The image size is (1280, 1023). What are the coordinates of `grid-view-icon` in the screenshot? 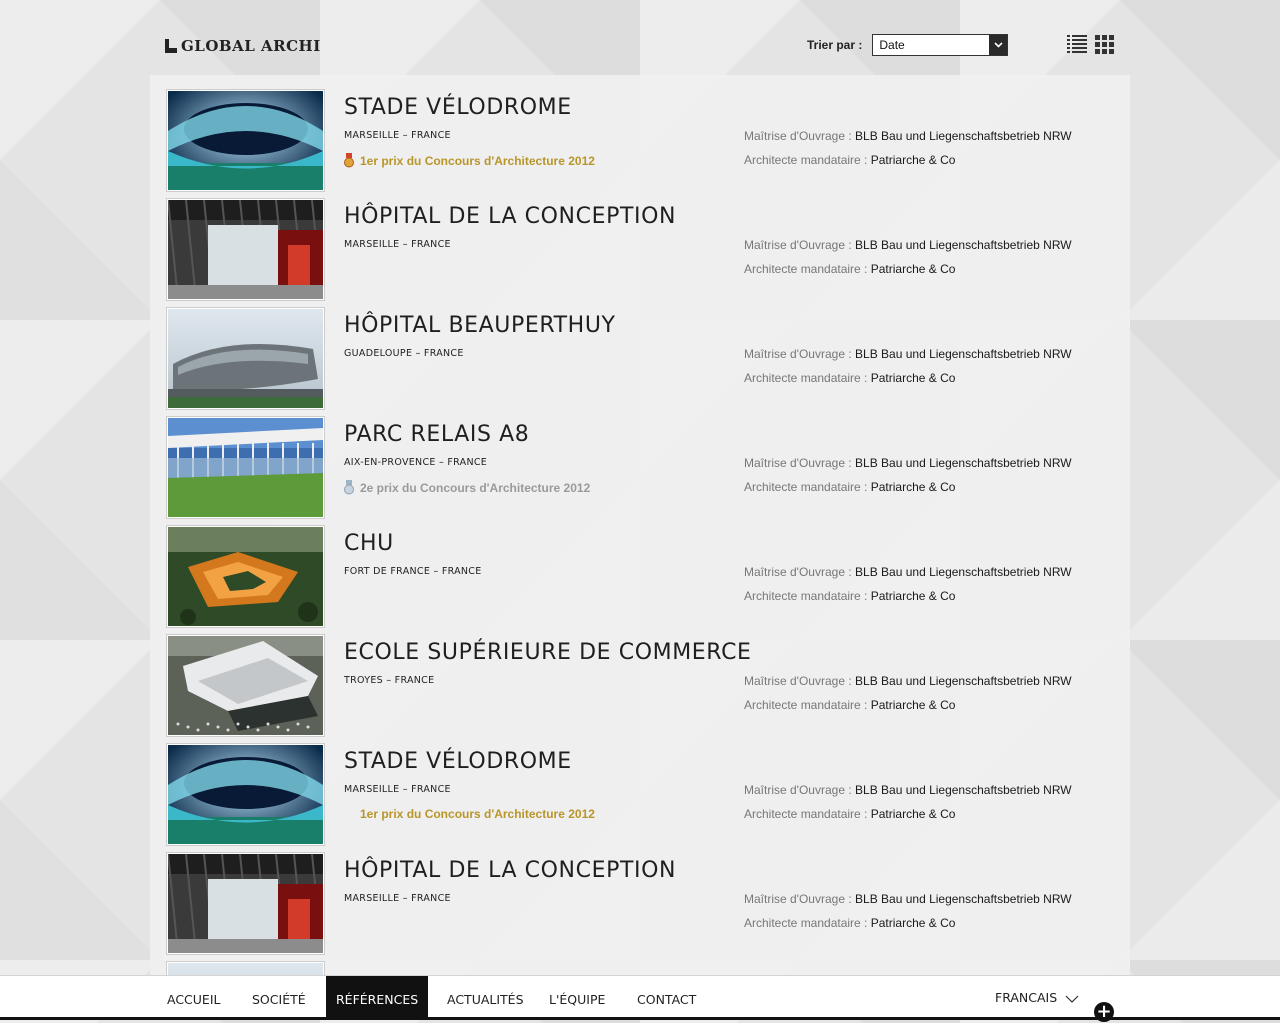 It's located at (1105, 45).